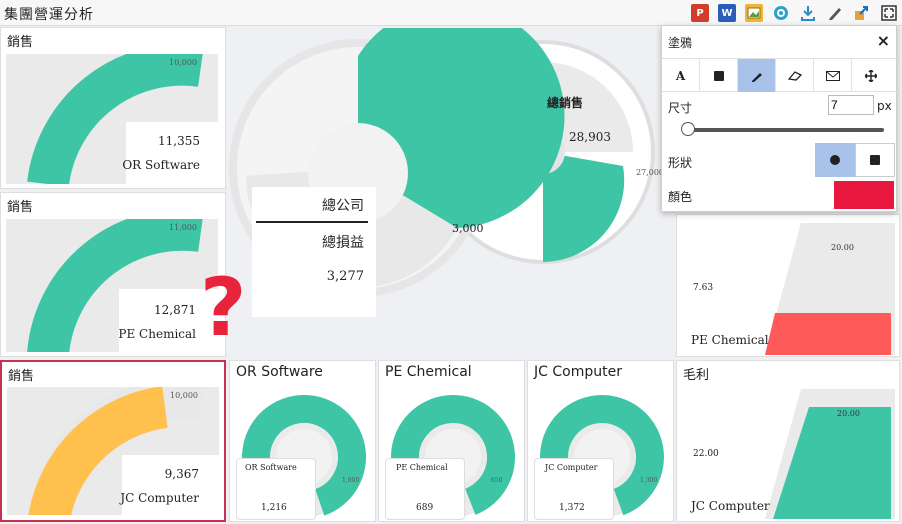 The width and height of the screenshot is (902, 524). What do you see at coordinates (274, 508) in the screenshot?
I see `donut-value: 1,216` at bounding box center [274, 508].